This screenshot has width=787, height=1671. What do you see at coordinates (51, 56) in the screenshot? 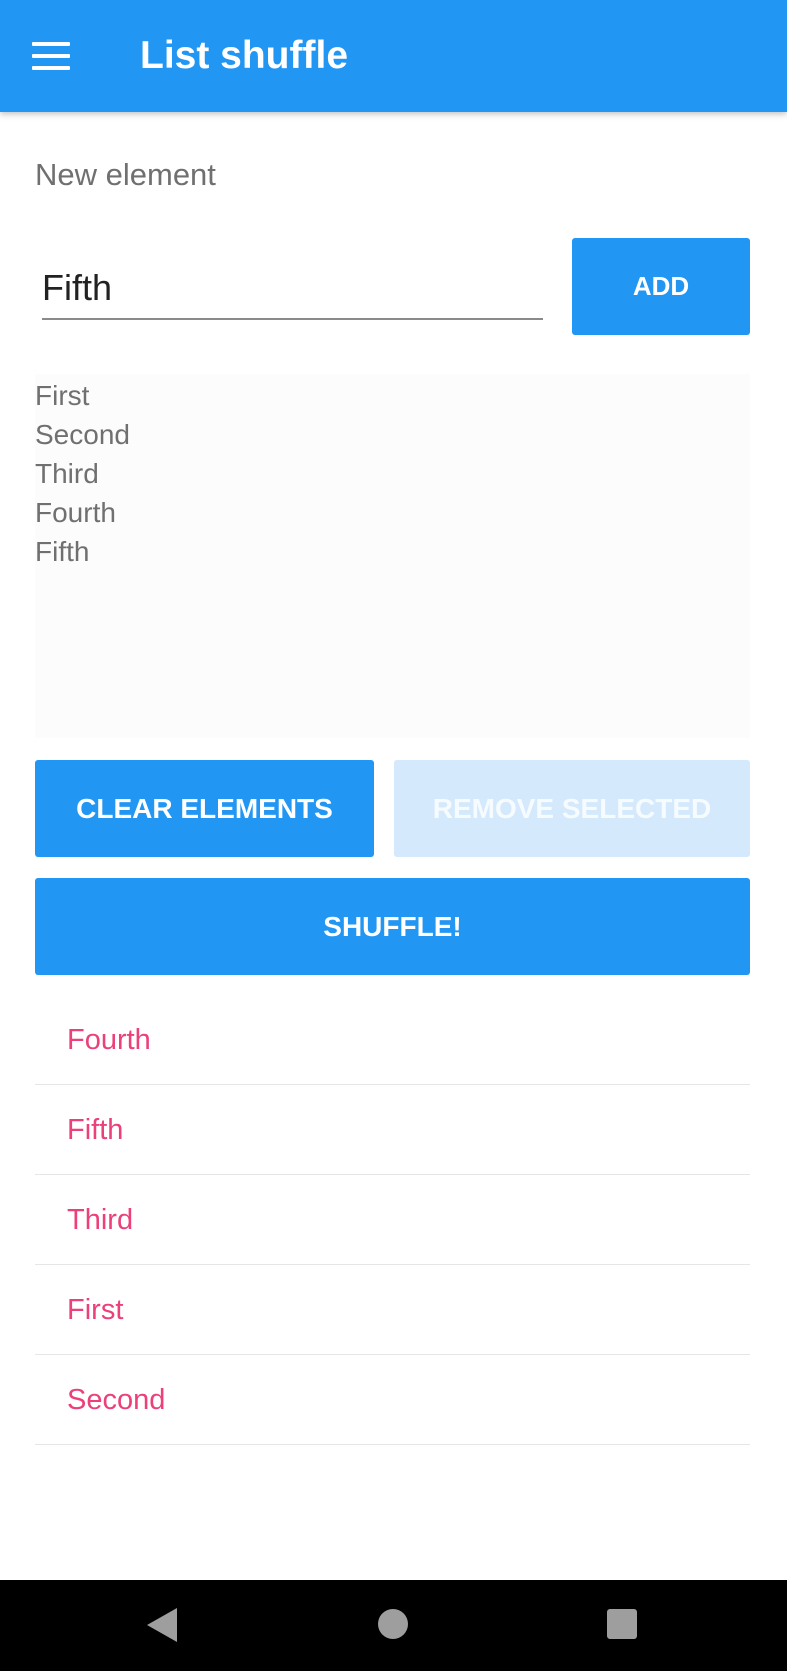
I see `menu-icon` at bounding box center [51, 56].